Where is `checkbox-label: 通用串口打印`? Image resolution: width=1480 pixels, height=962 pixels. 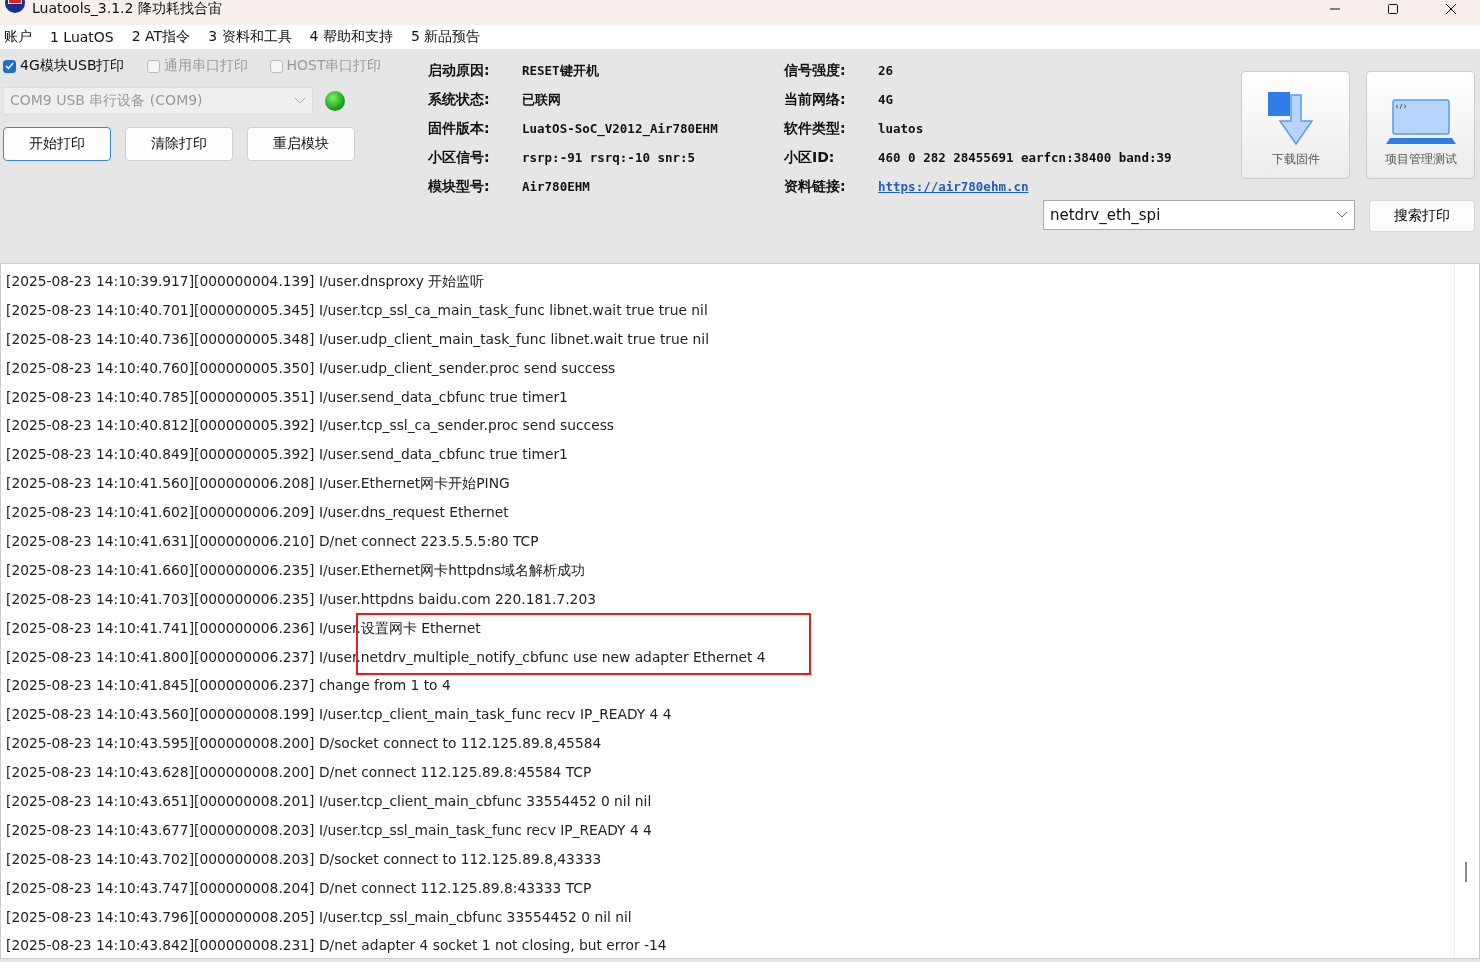 checkbox-label: 通用串口打印 is located at coordinates (205, 66).